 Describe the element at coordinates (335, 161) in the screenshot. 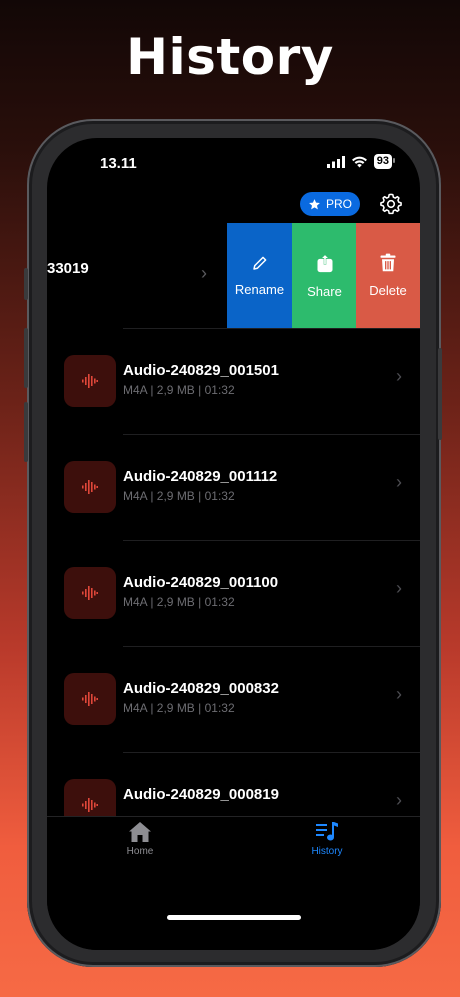

I see `signal-icon` at that location.